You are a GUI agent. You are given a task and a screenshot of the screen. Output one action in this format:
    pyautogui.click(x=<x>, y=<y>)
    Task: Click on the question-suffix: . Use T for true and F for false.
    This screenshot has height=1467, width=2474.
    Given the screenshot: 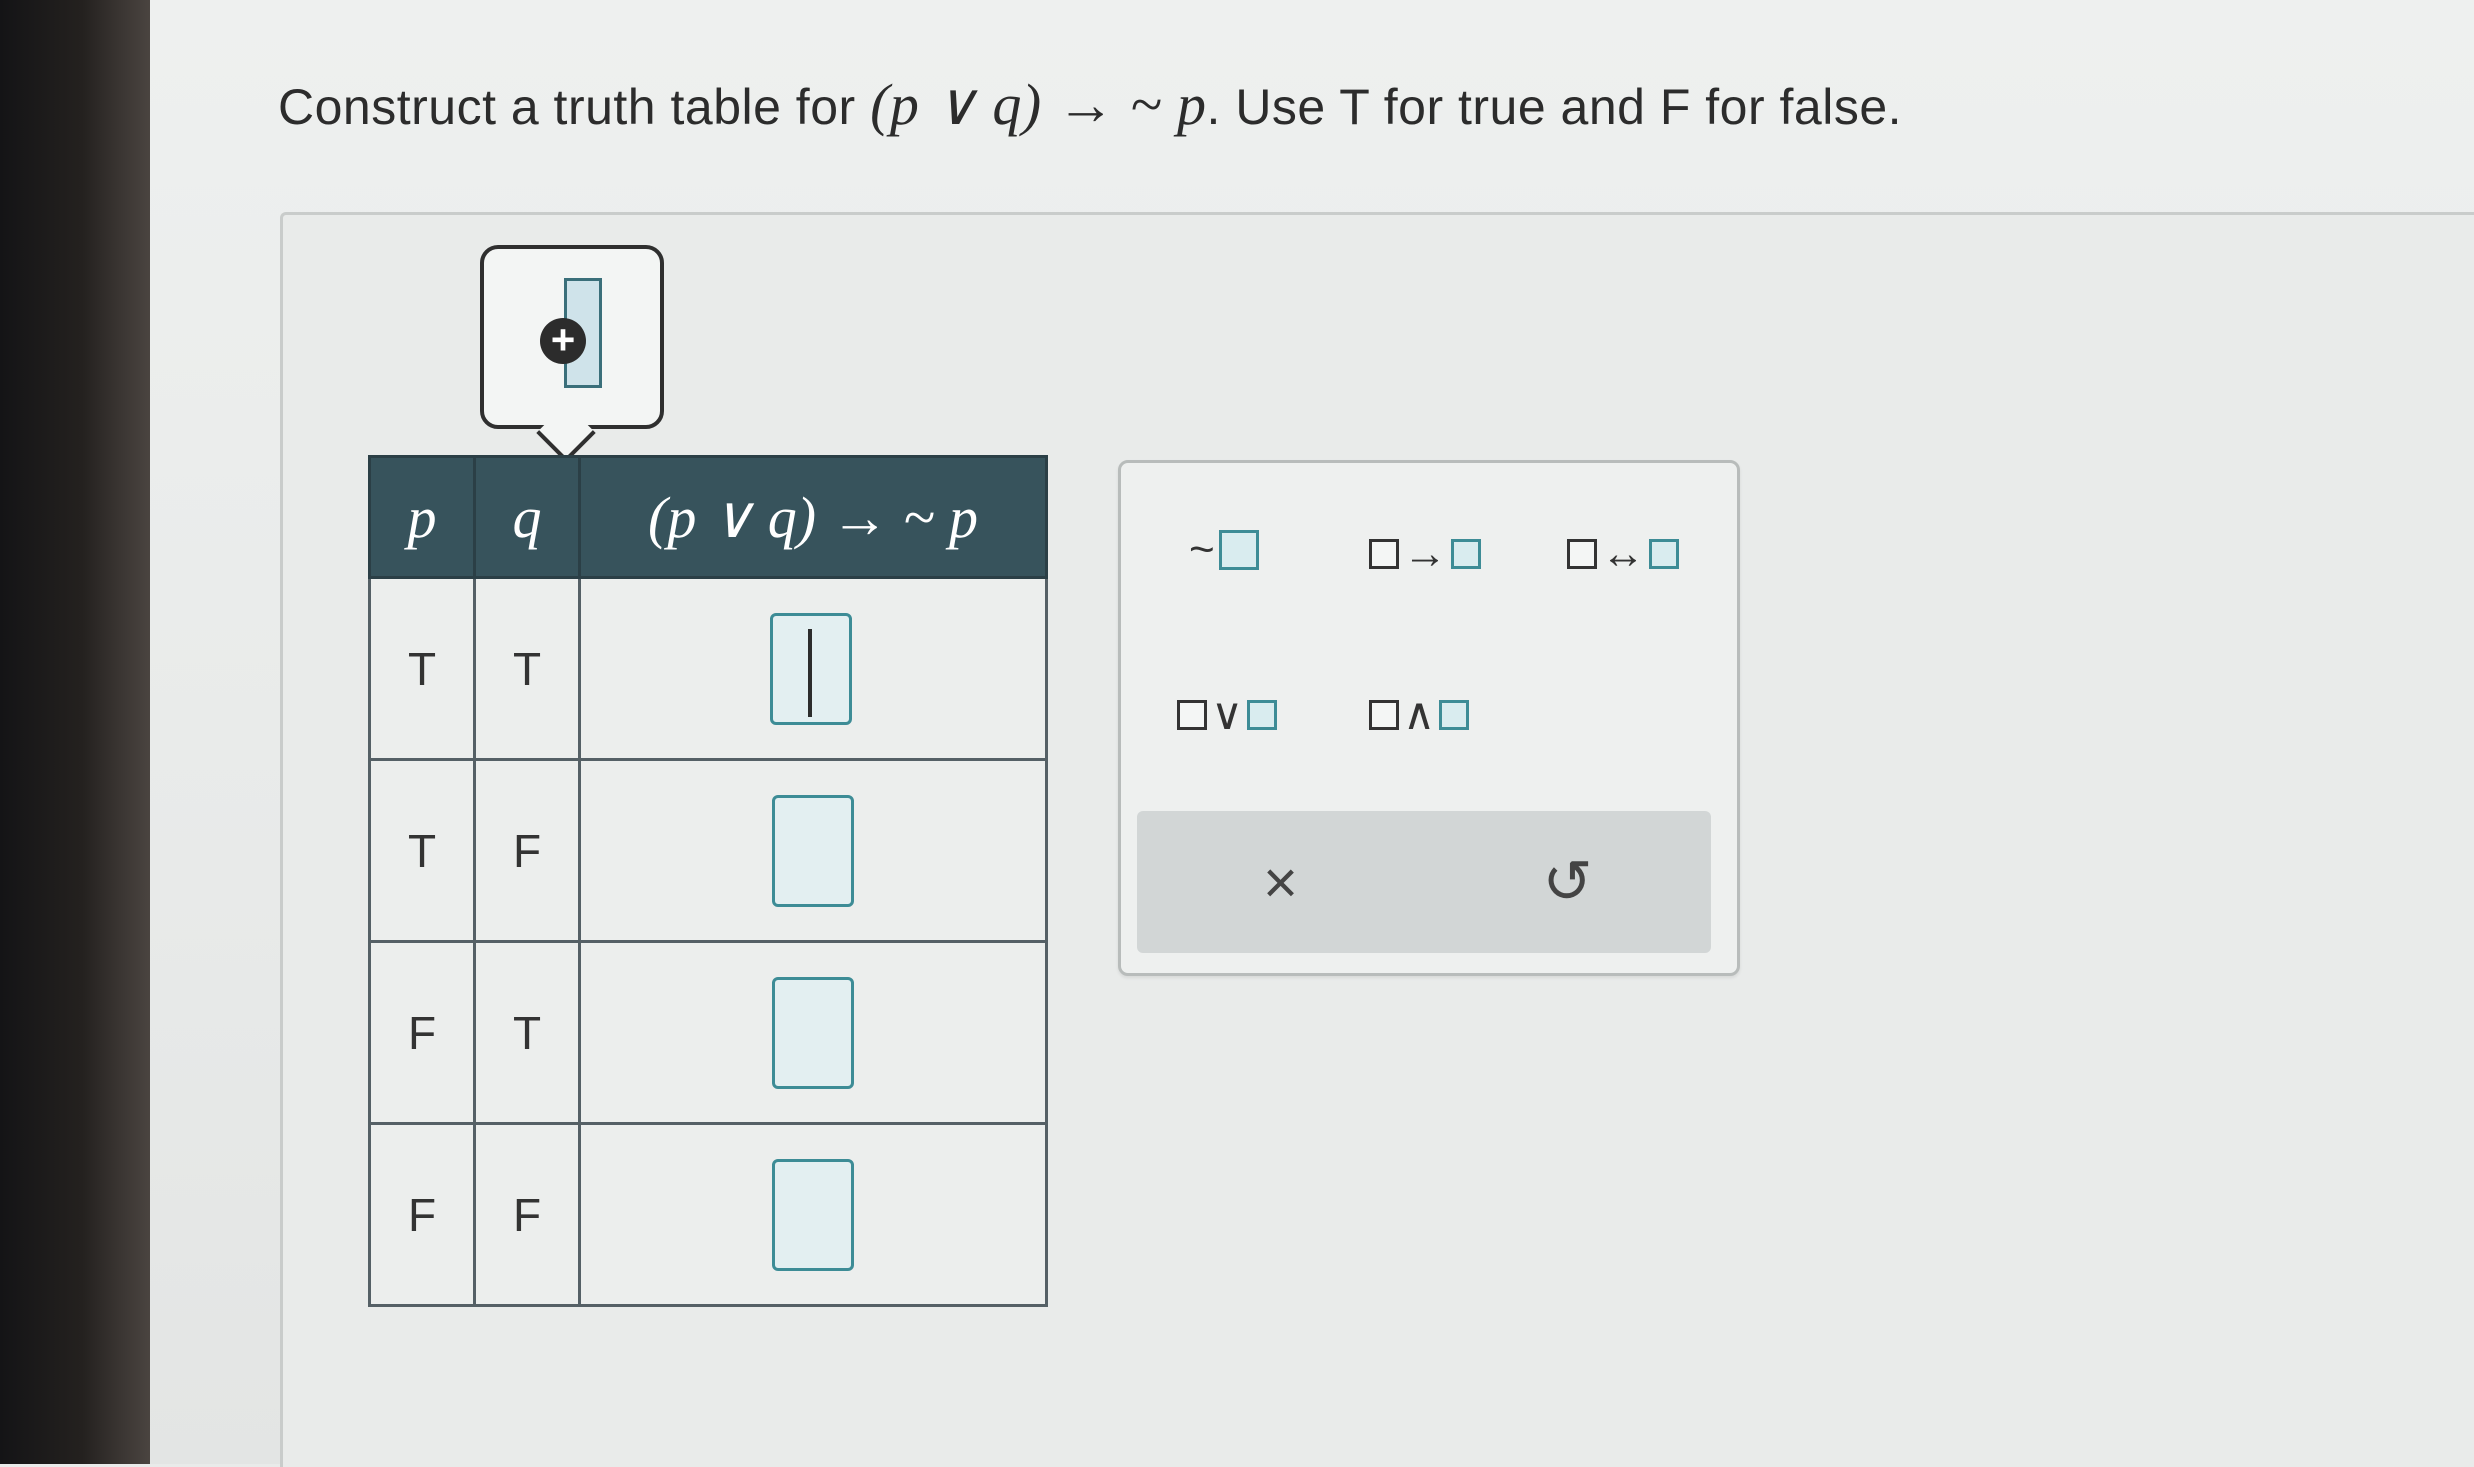 What is the action you would take?
    pyautogui.click(x=1554, y=107)
    